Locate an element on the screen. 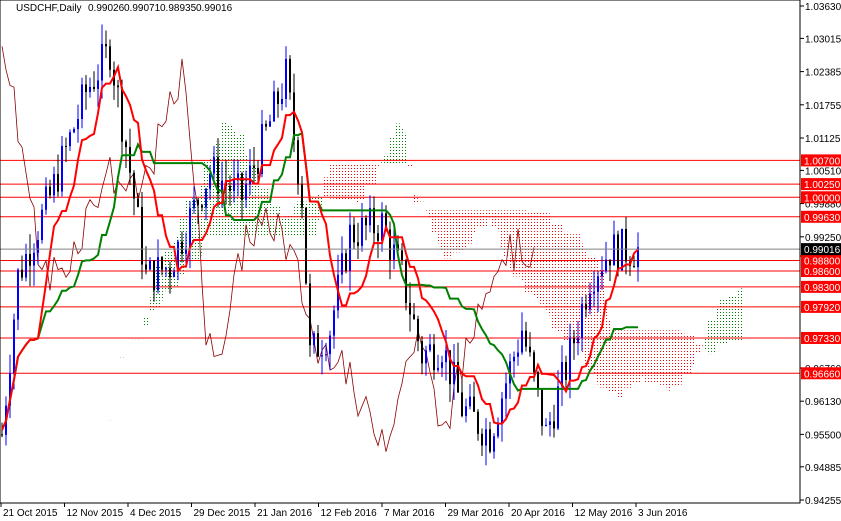 Image resolution: width=841 pixels, height=521 pixels. current-price-label: 0.99016 is located at coordinates (822, 250).